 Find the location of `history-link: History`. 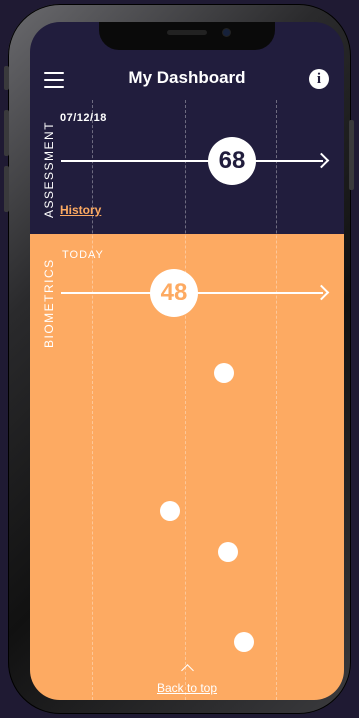

history-link: History is located at coordinates (80, 210).